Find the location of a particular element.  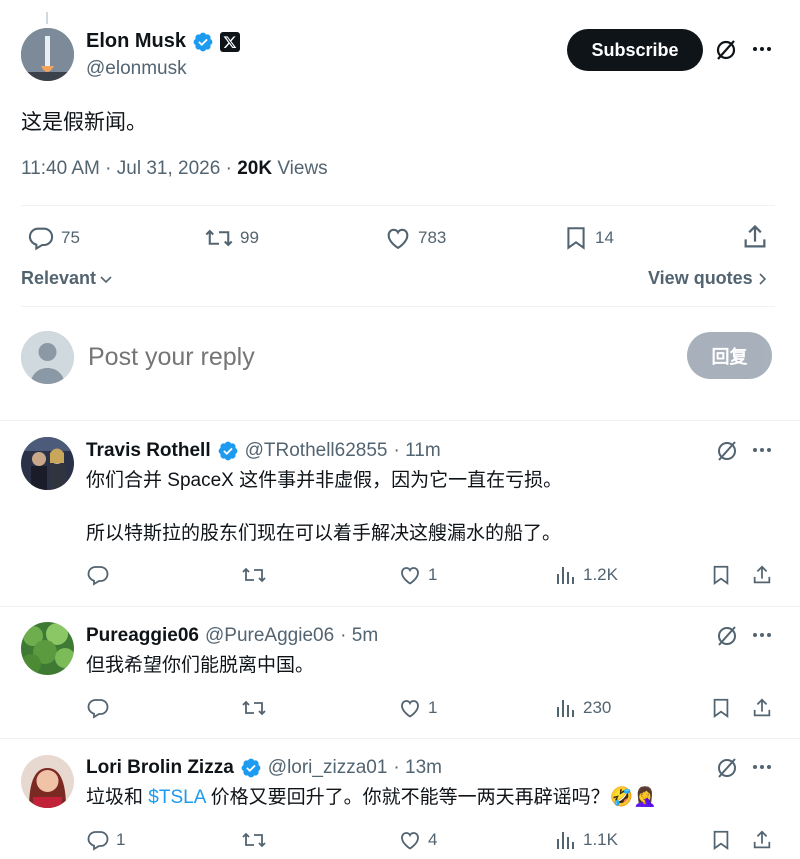

reply-count: 75 is located at coordinates (70, 237).